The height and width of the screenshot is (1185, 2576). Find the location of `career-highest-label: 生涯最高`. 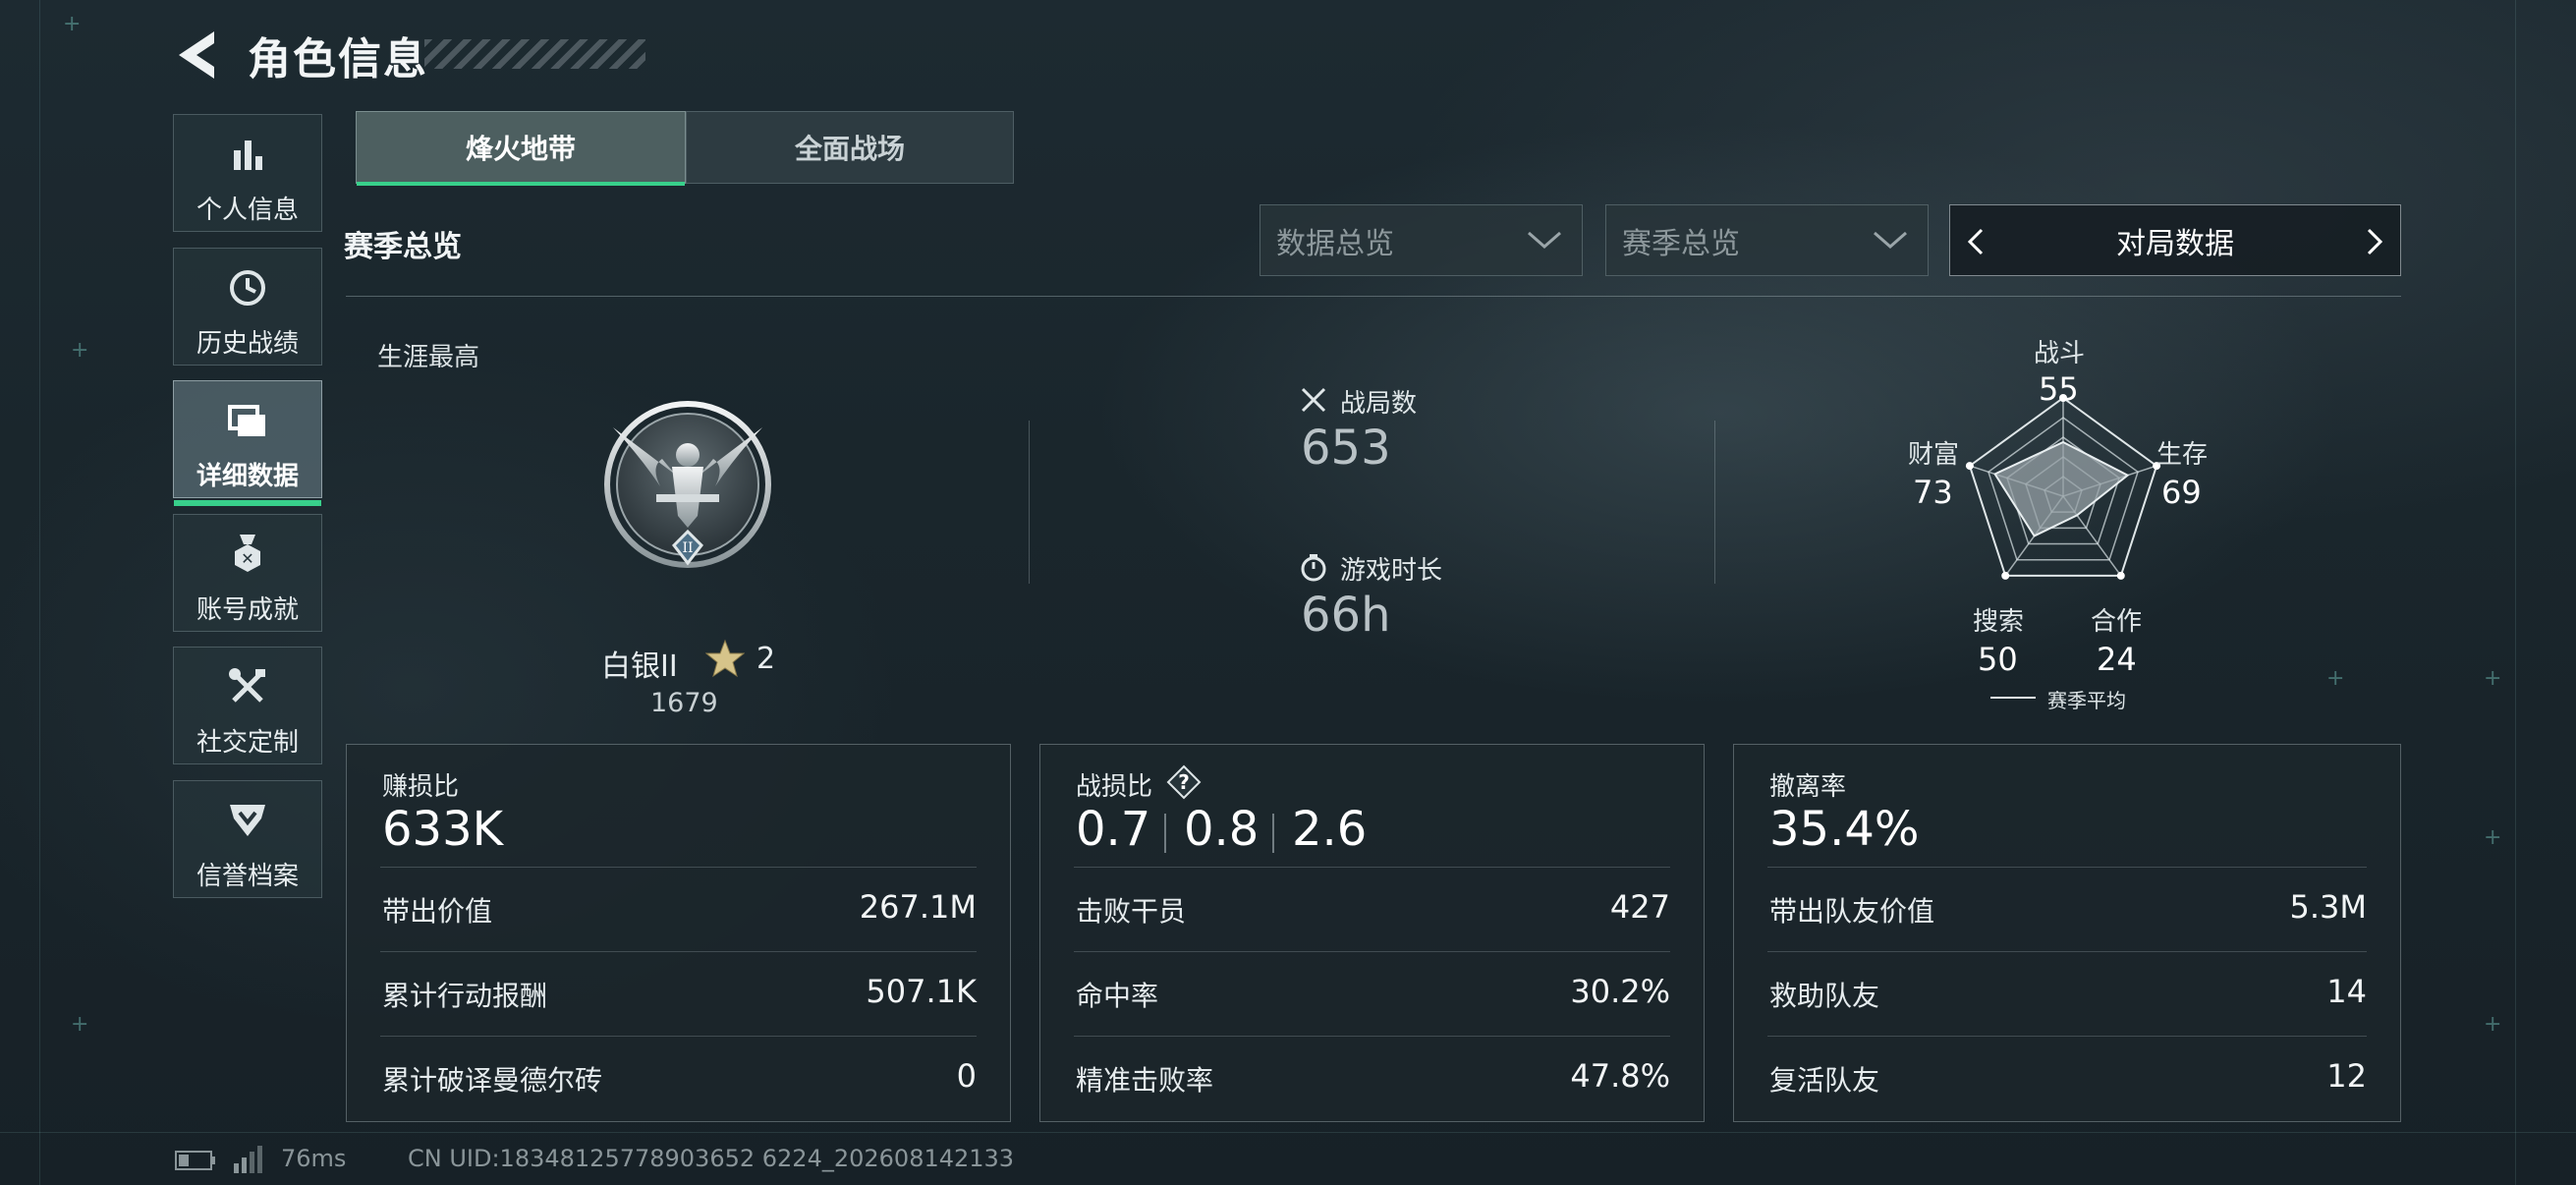

career-highest-label: 生涯最高 is located at coordinates (428, 357).